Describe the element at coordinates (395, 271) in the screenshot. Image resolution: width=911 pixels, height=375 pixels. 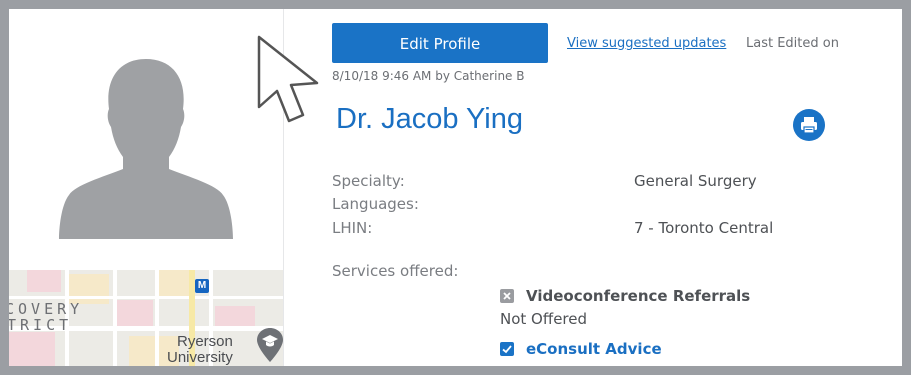
I see `services-offered-label: Services offered:` at that location.